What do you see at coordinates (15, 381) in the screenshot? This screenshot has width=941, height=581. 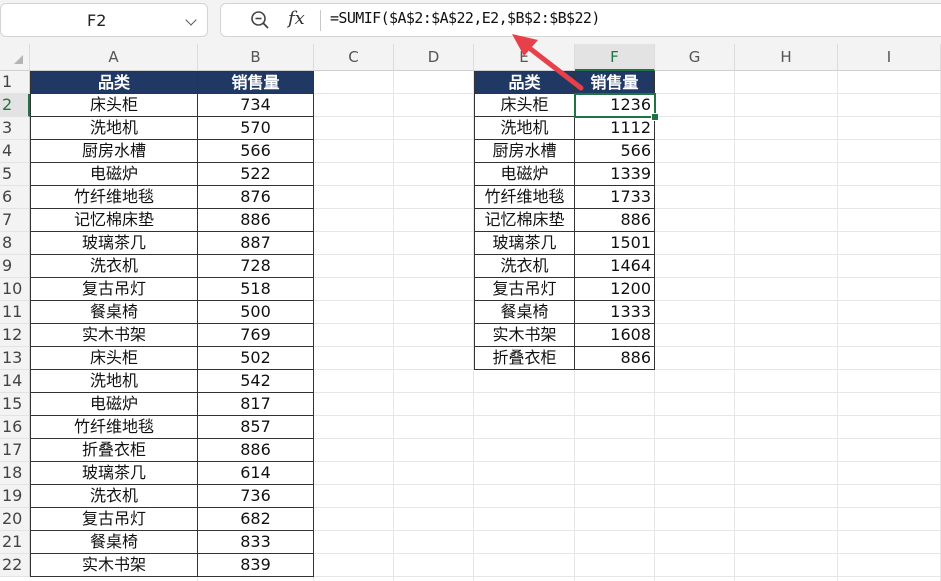 I see `row-header-14: 14` at bounding box center [15, 381].